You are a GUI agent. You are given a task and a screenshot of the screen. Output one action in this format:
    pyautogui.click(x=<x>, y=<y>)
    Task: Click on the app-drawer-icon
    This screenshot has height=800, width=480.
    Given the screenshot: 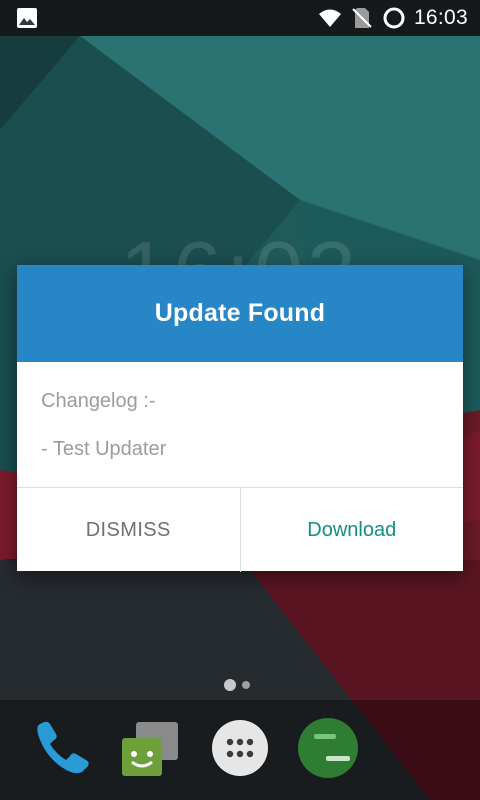 What is the action you would take?
    pyautogui.click(x=240, y=748)
    